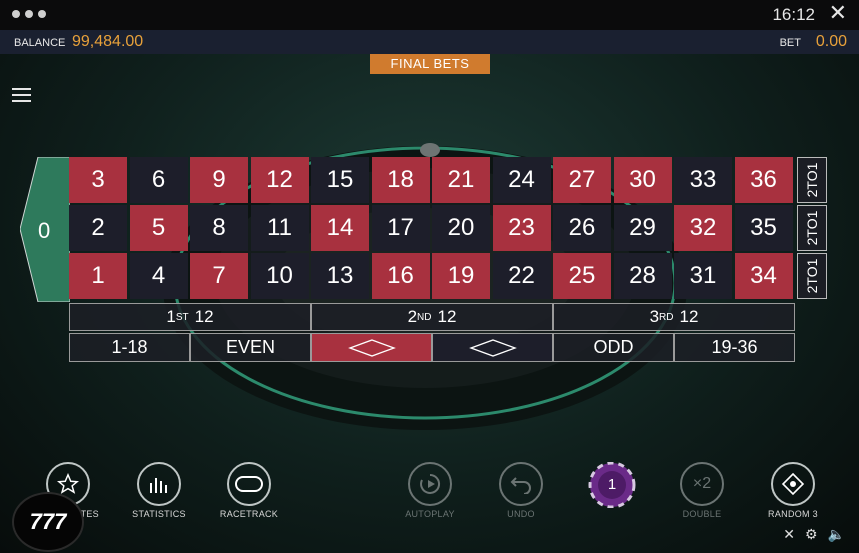 The height and width of the screenshot is (553, 859). I want to click on number-bet-13: 13, so click(340, 276).